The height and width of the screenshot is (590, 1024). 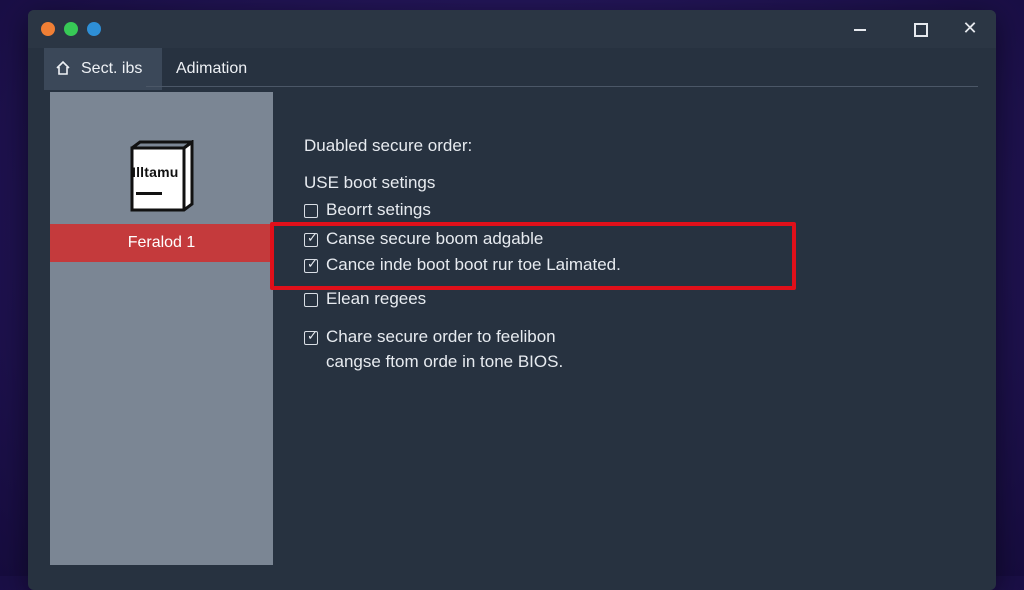 I want to click on option-label: Beorrt setings, so click(x=378, y=209).